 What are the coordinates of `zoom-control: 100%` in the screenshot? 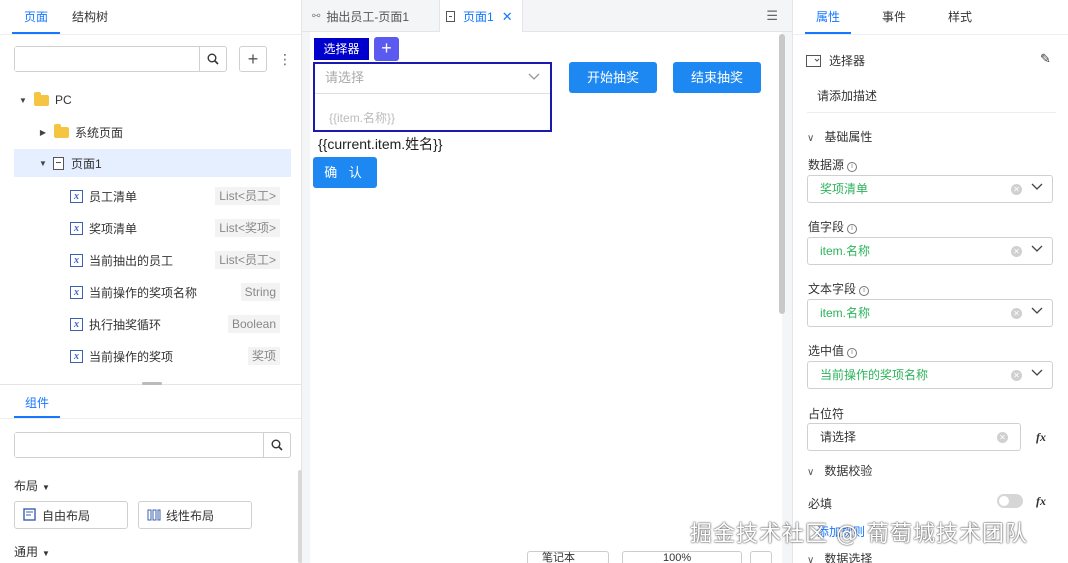 It's located at (682, 557).